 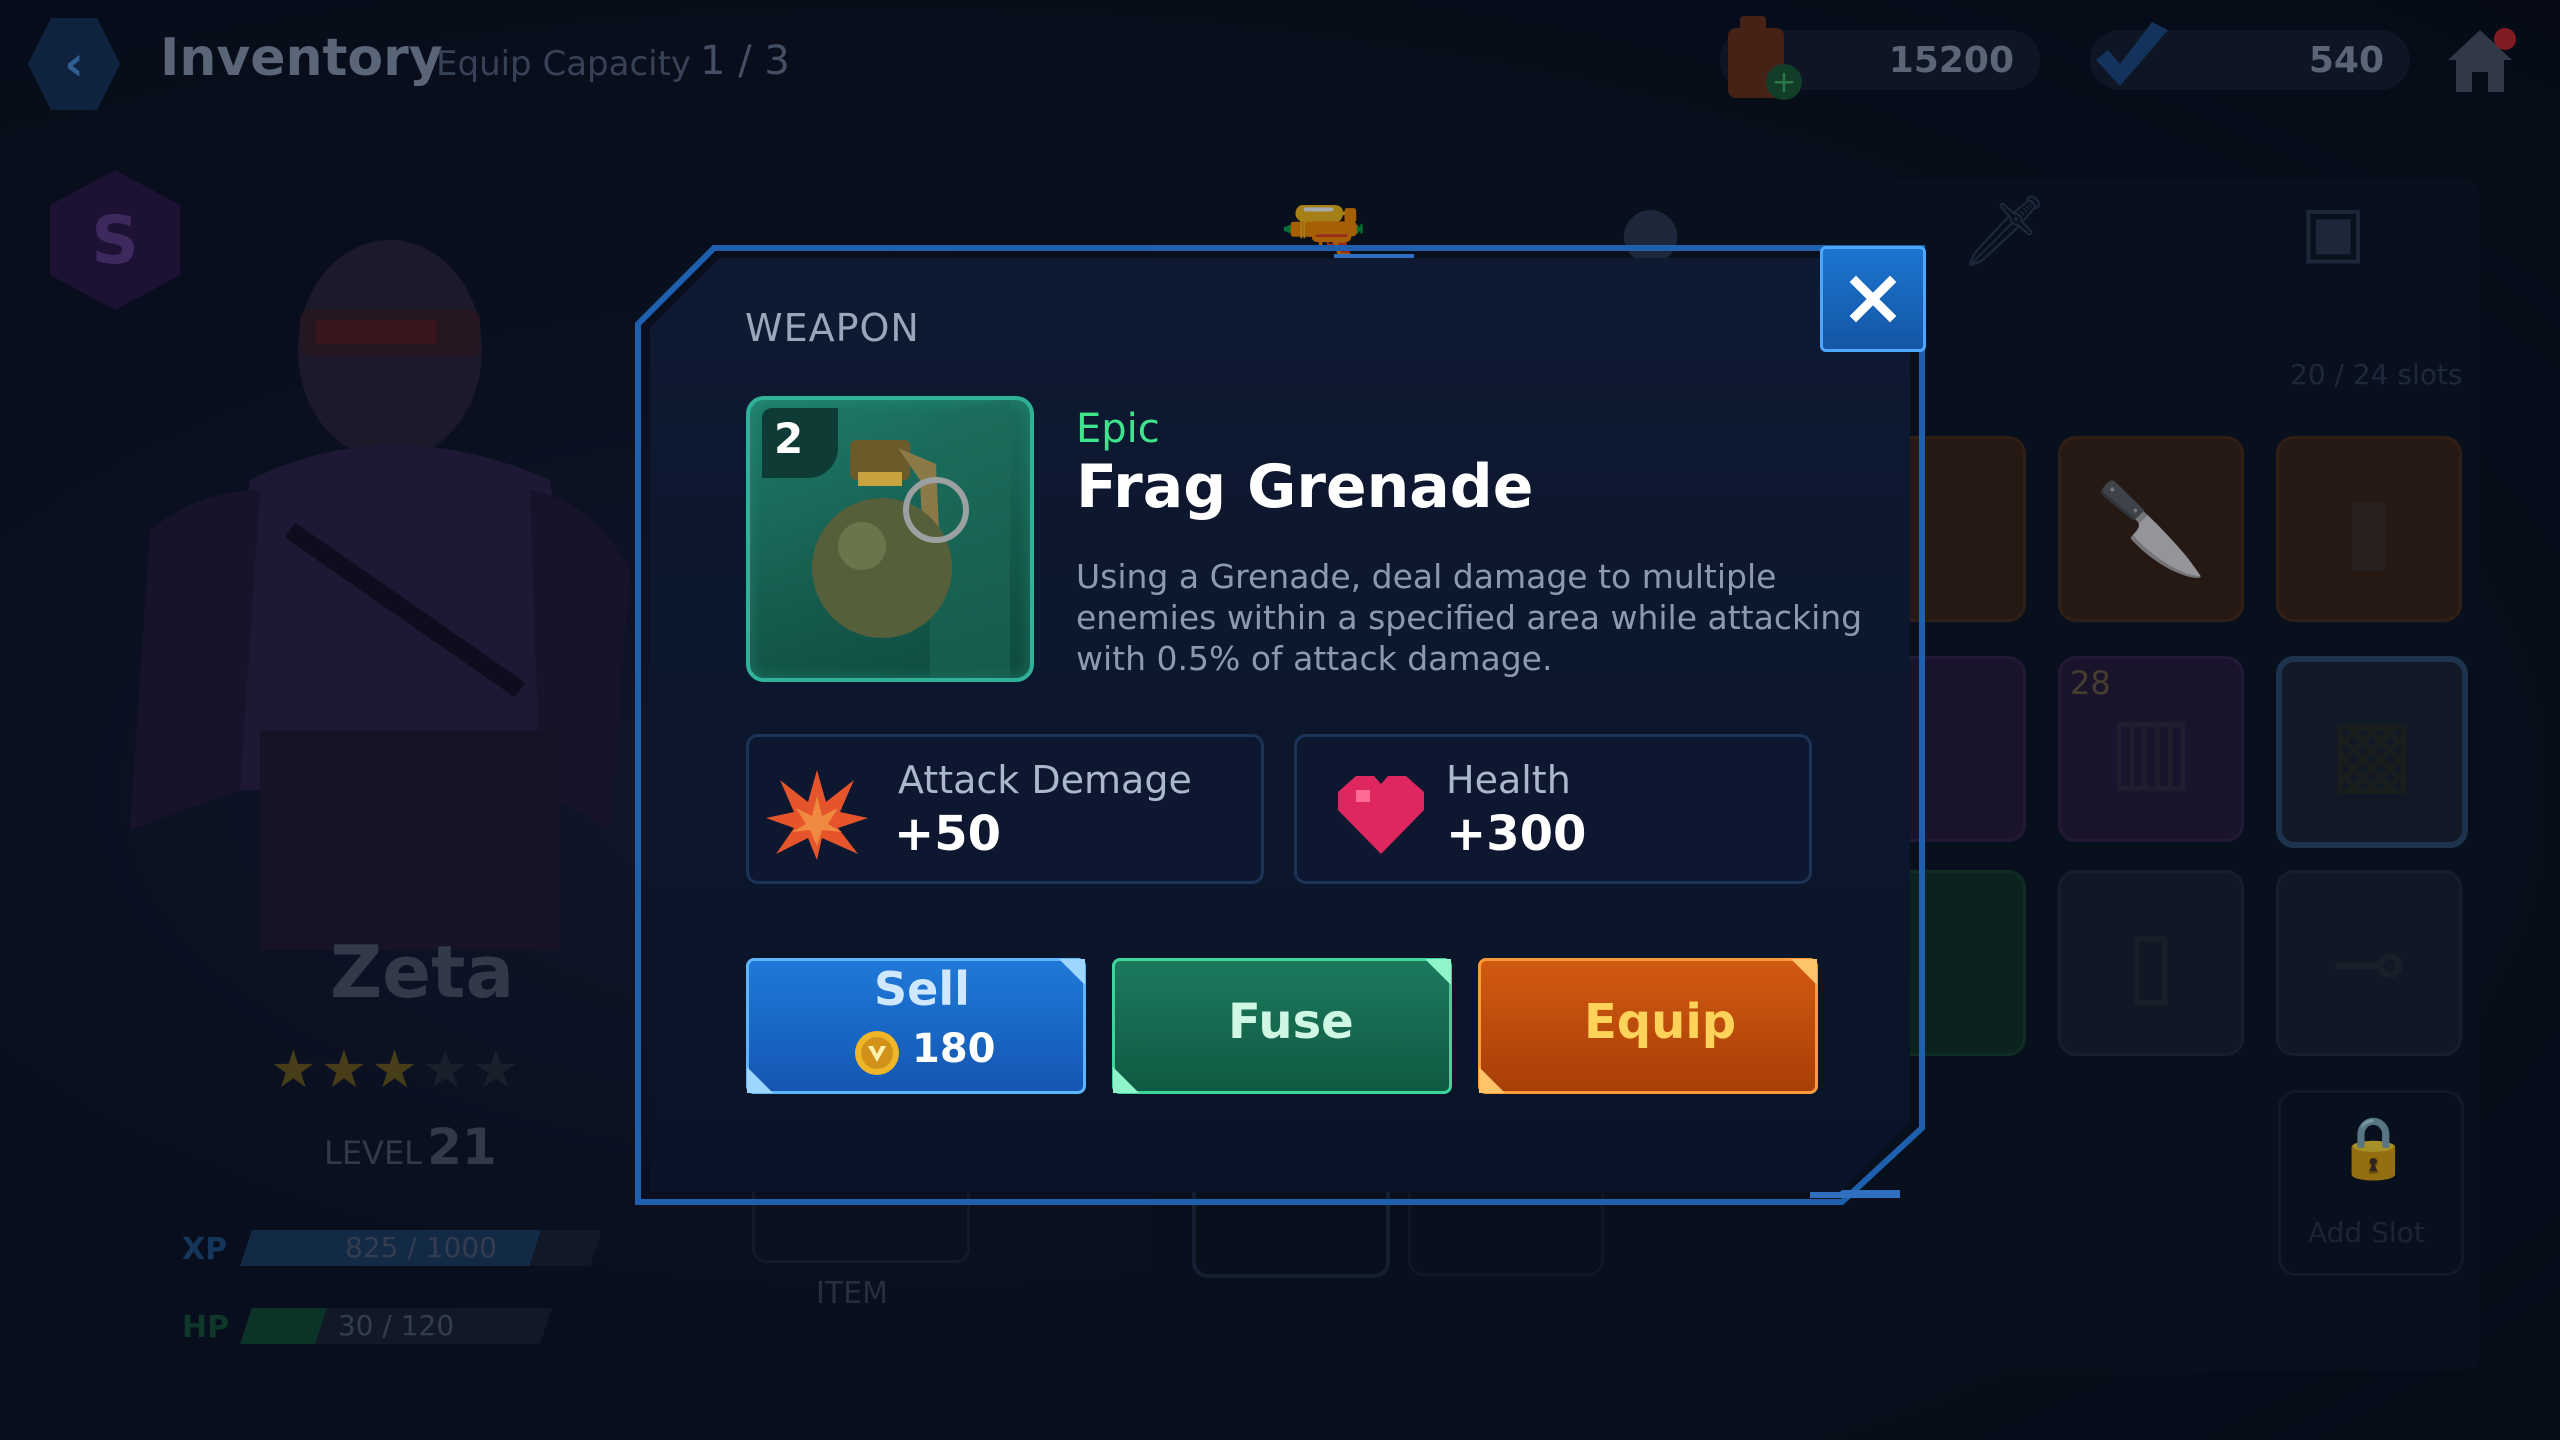 I want to click on item-count: 2, so click(x=789, y=438).